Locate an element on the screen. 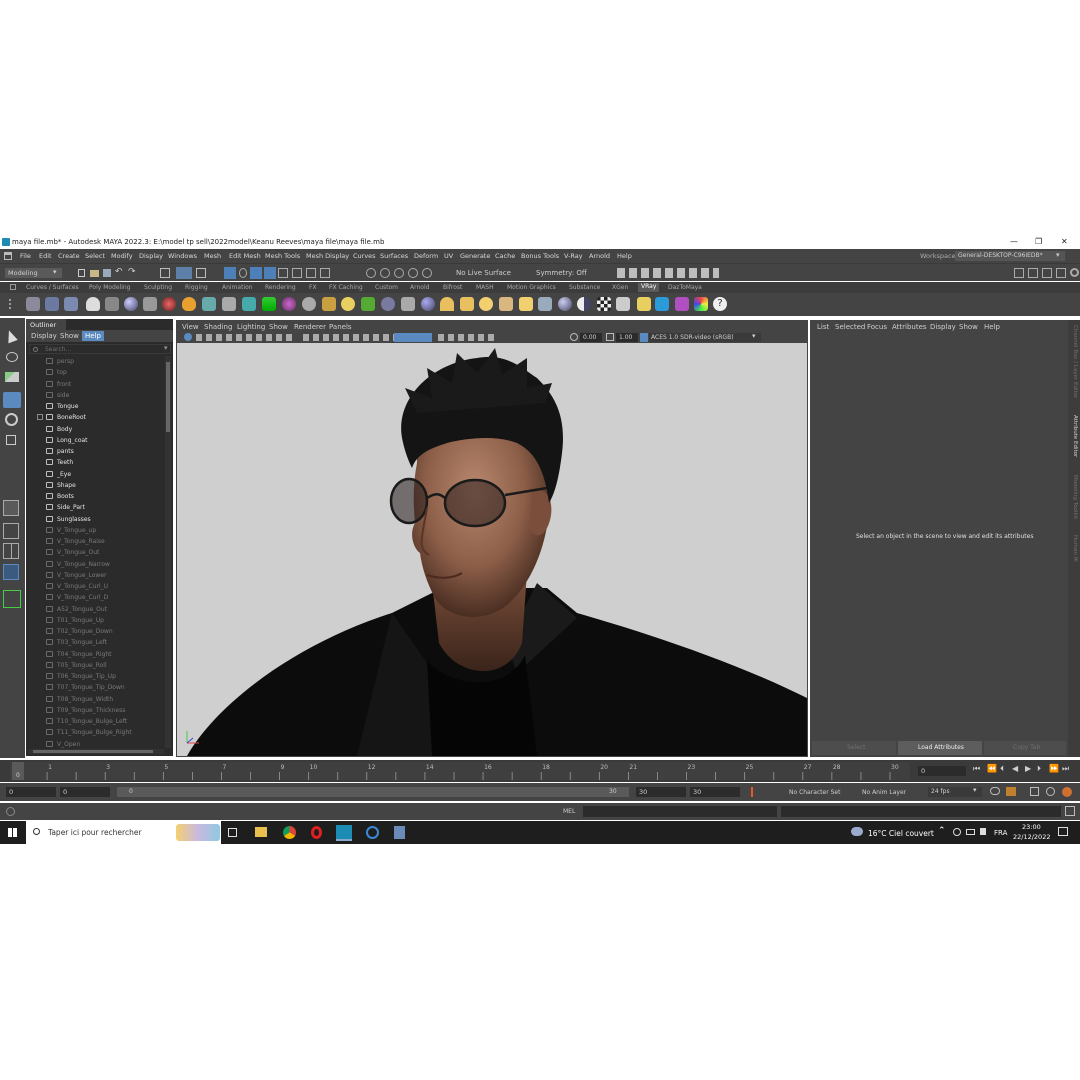  close-button: ✕ is located at coordinates (1064, 241).